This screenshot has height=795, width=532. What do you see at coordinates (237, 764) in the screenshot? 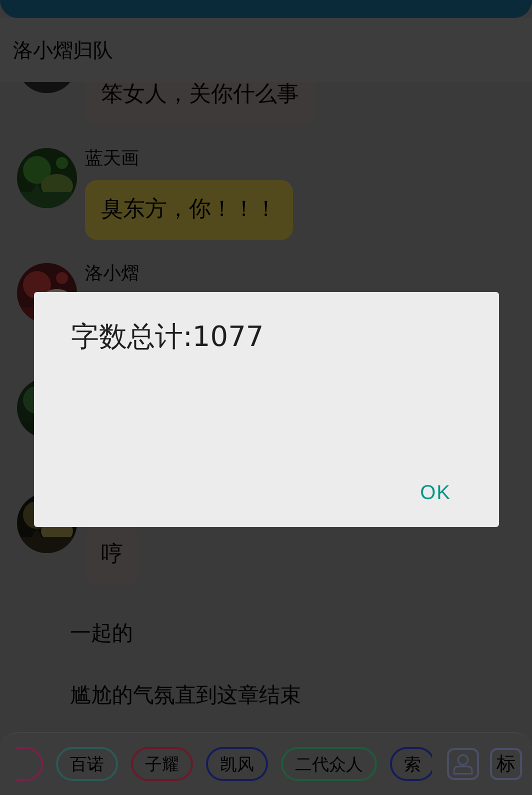
I see `tag-chip: 凯风` at bounding box center [237, 764].